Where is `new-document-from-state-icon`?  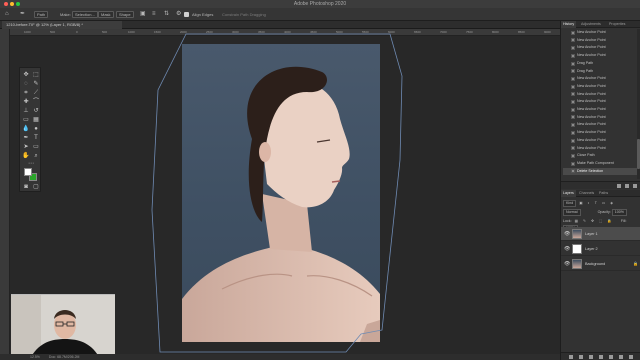
new-document-from-state-icon is located at coordinates (619, 186).